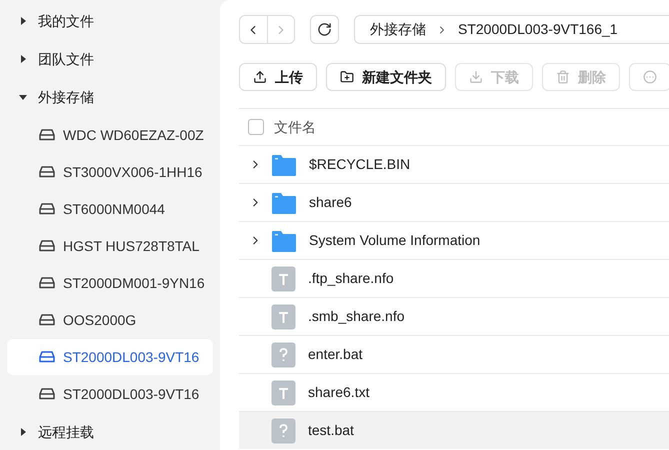  I want to click on refresh-icon, so click(324, 29).